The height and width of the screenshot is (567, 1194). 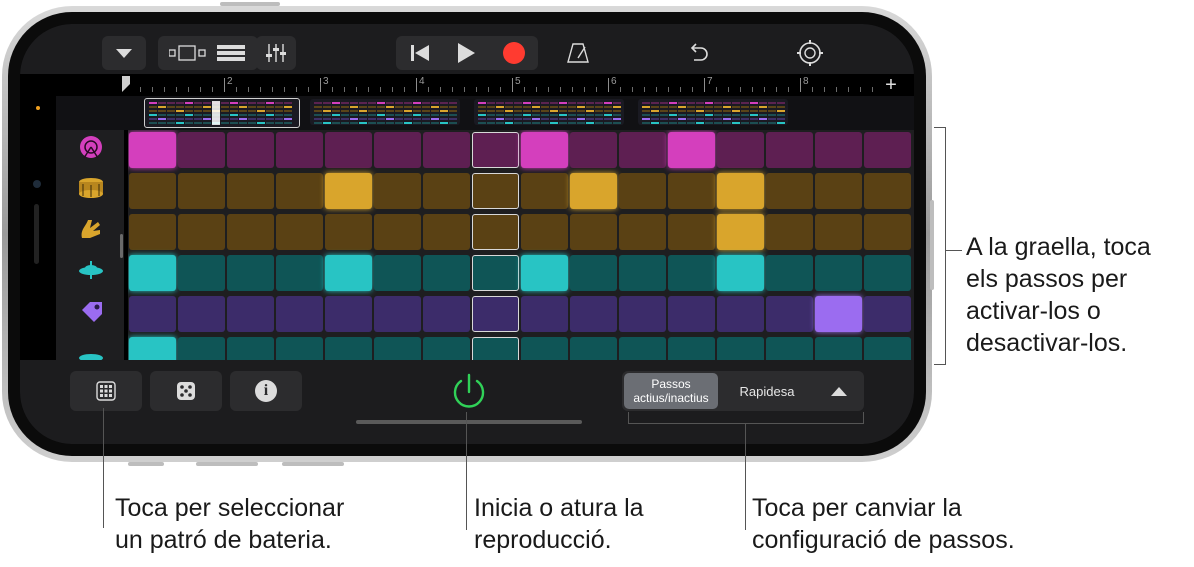 I want to click on track-kick-drum-button, so click(x=91, y=150).